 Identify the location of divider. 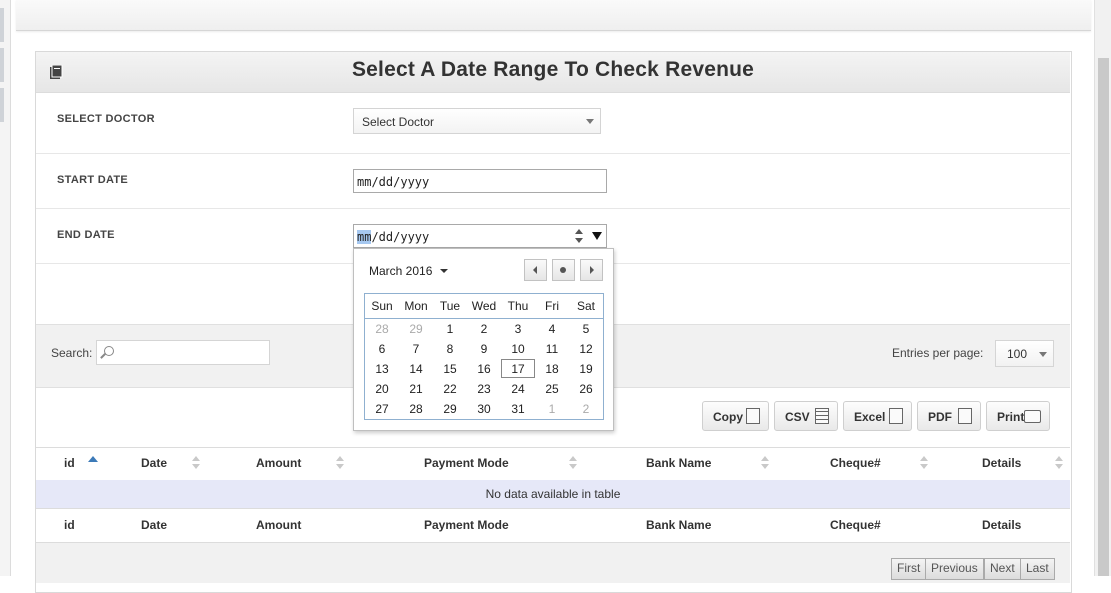
(553, 208).